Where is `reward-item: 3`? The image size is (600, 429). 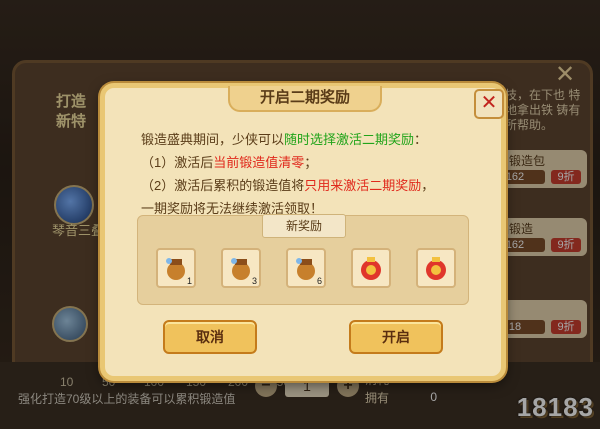
reward-item: 3 is located at coordinates (241, 268).